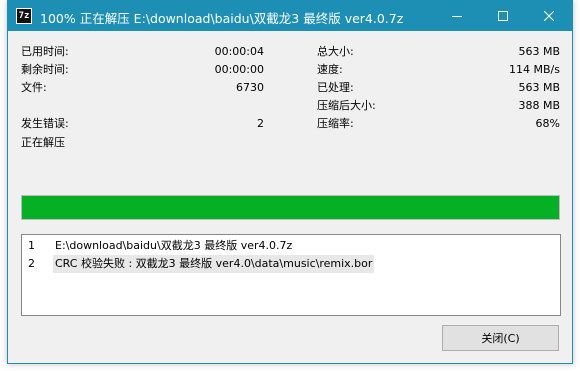 This screenshot has height=371, width=580. I want to click on speed-value: 114 MB/s, so click(534, 69).